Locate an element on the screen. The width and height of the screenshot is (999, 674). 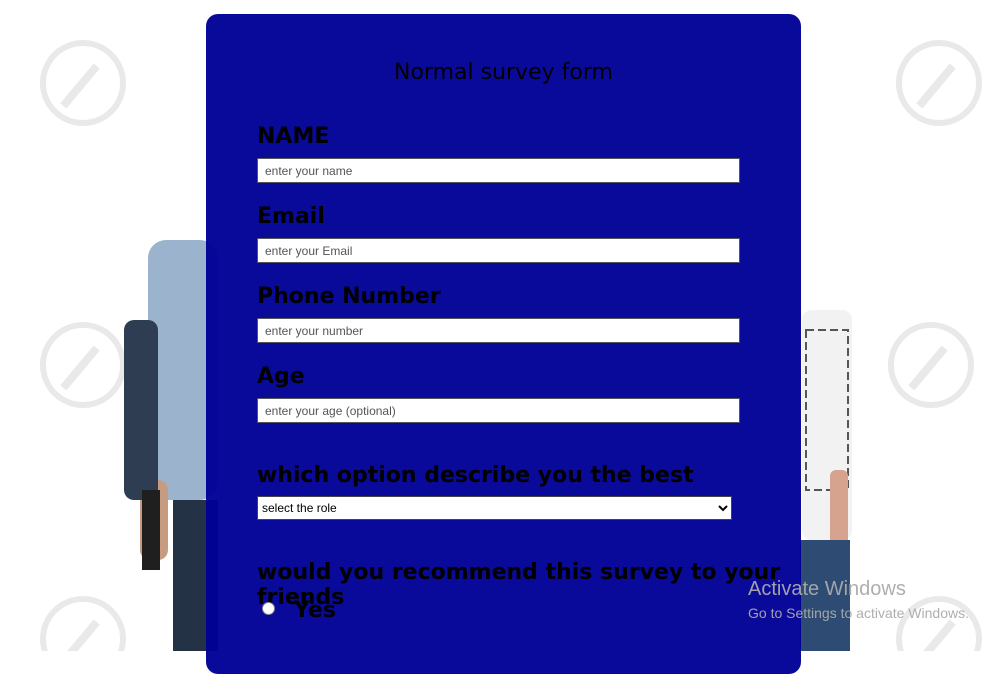
age-input is located at coordinates (498, 410).